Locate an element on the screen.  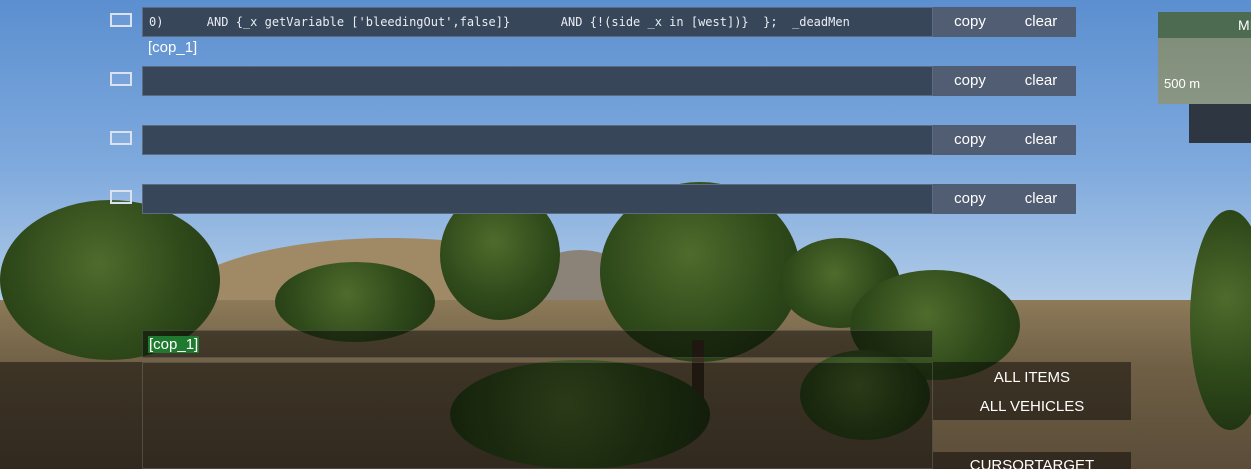
left-dark-panel is located at coordinates (71, 415).